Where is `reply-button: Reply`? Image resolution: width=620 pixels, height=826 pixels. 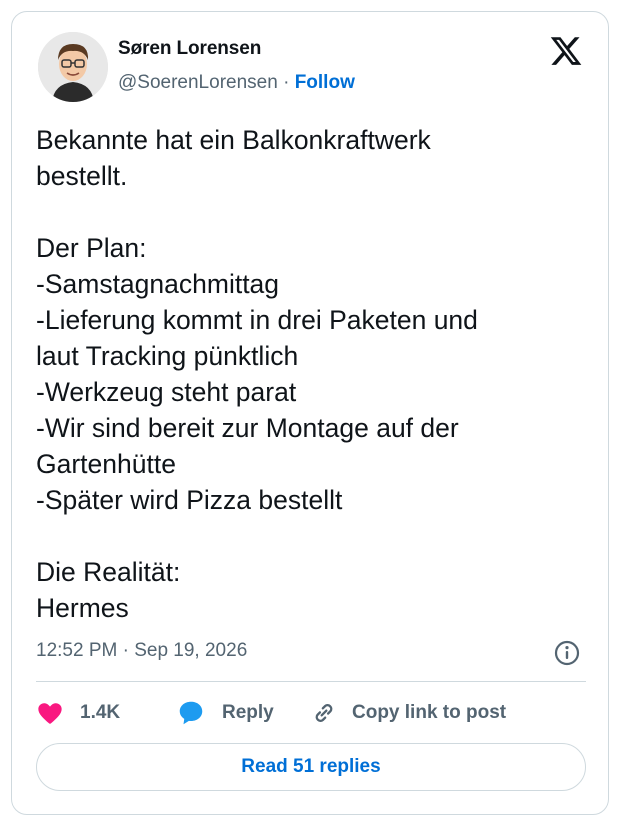
reply-button: Reply is located at coordinates (225, 713).